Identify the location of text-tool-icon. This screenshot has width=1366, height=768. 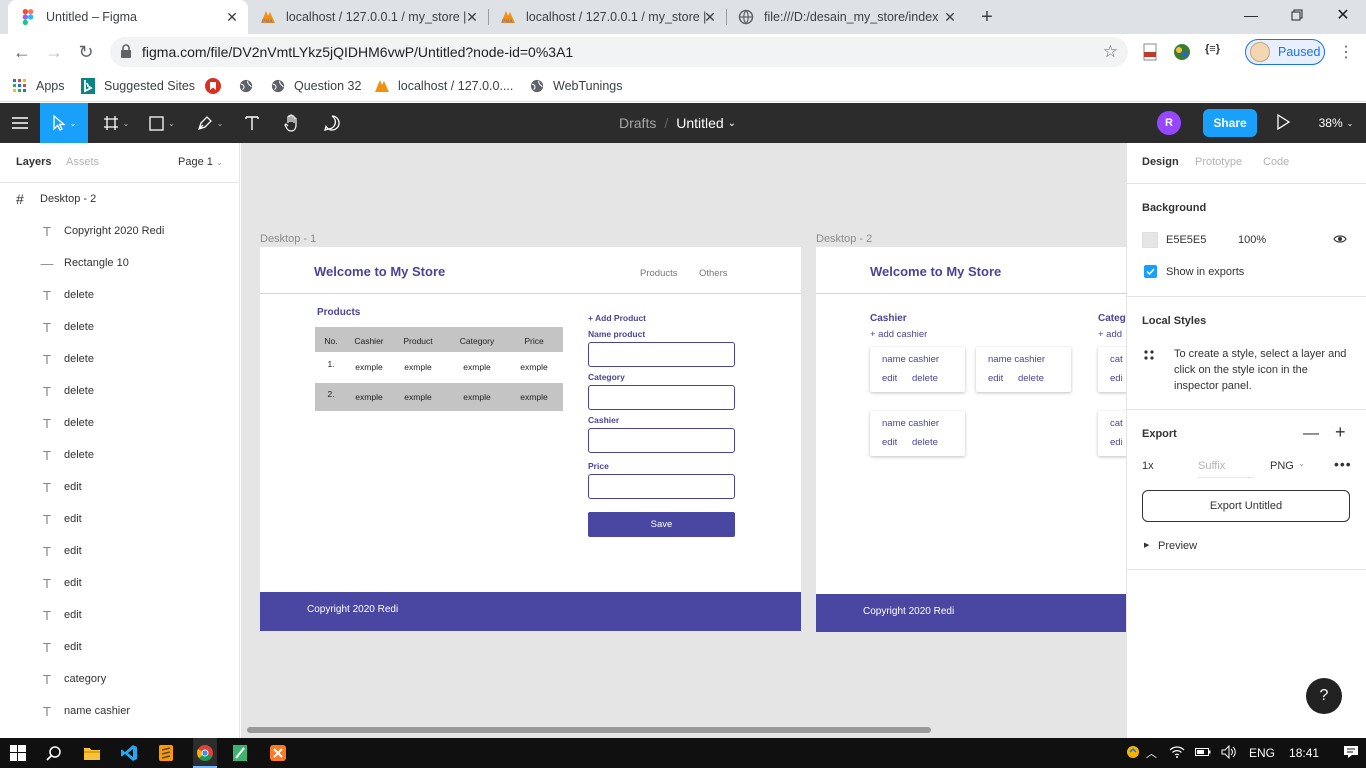
(252, 123).